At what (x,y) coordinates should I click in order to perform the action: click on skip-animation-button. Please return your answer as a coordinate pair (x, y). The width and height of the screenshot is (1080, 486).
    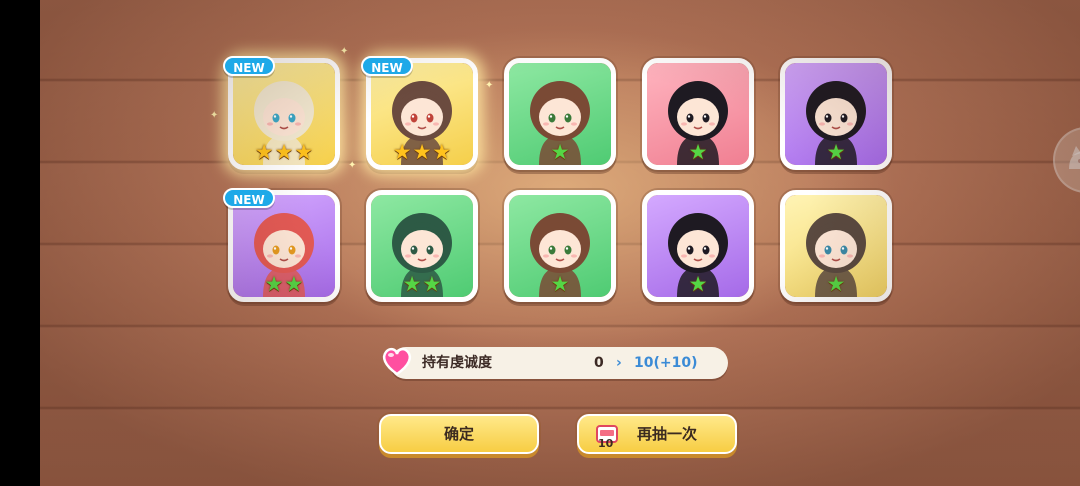
    Looking at the image, I should click on (1066, 160).